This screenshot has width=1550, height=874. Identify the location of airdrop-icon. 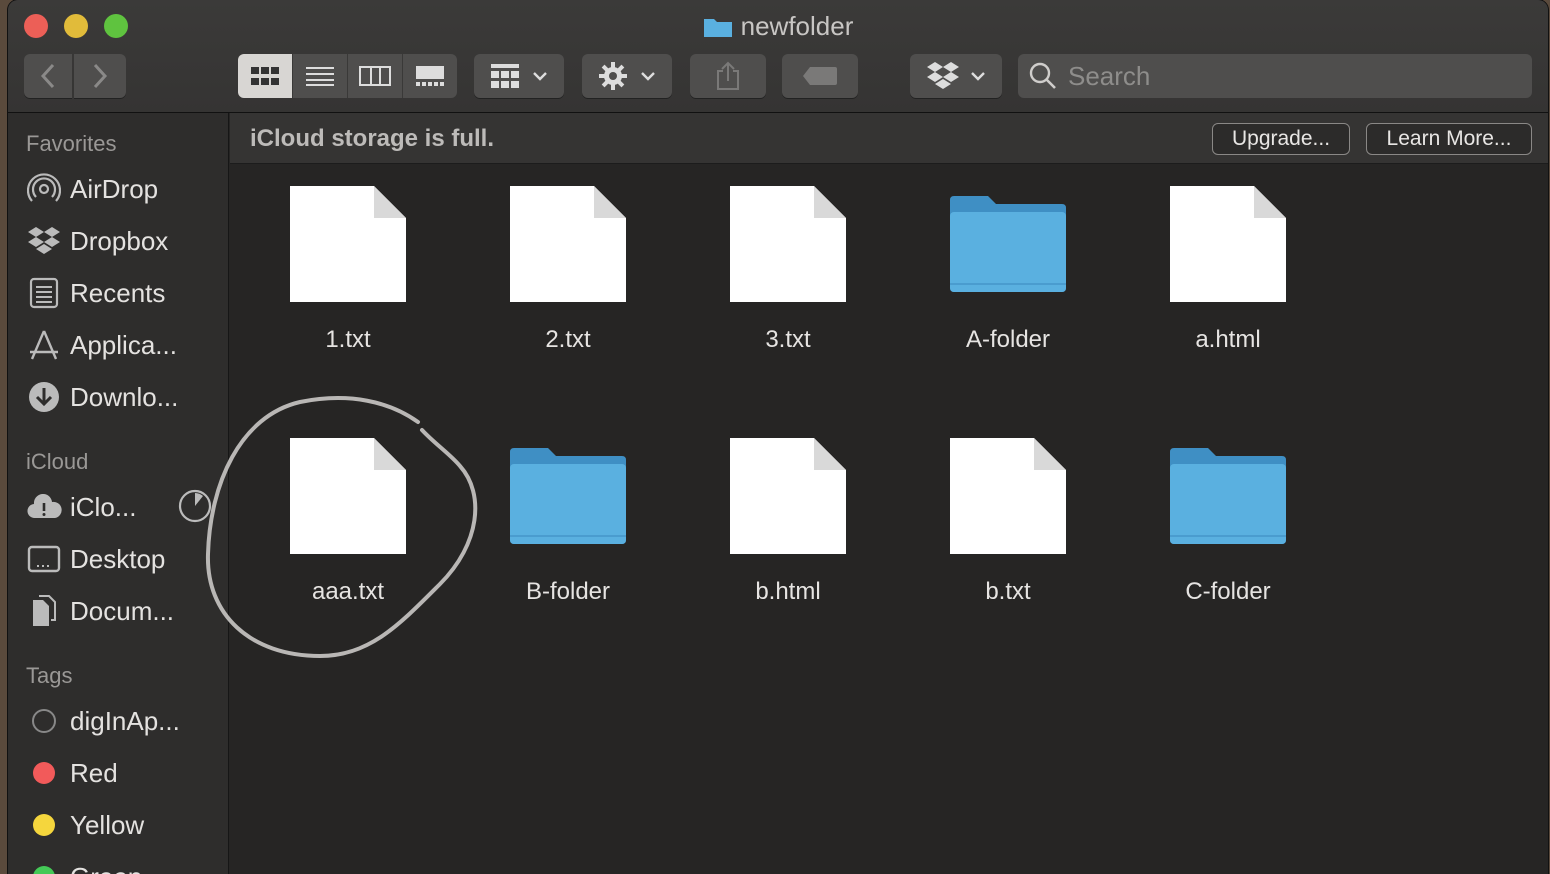
(44, 189).